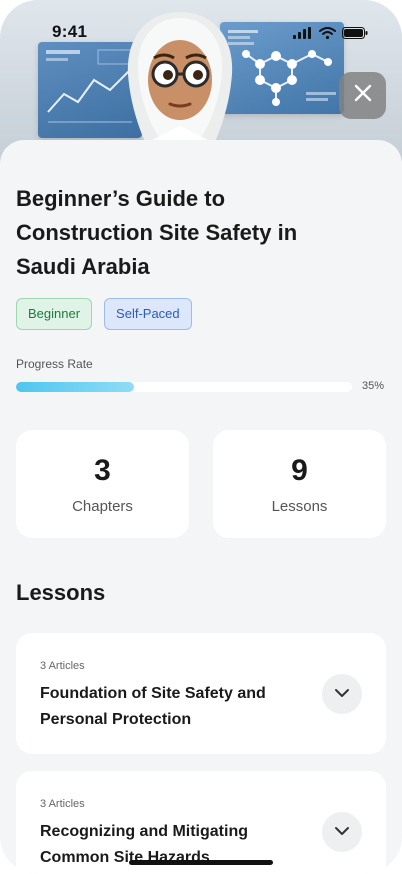 The width and height of the screenshot is (402, 874). Describe the element at coordinates (184, 387) in the screenshot. I see `progress-bar` at that location.